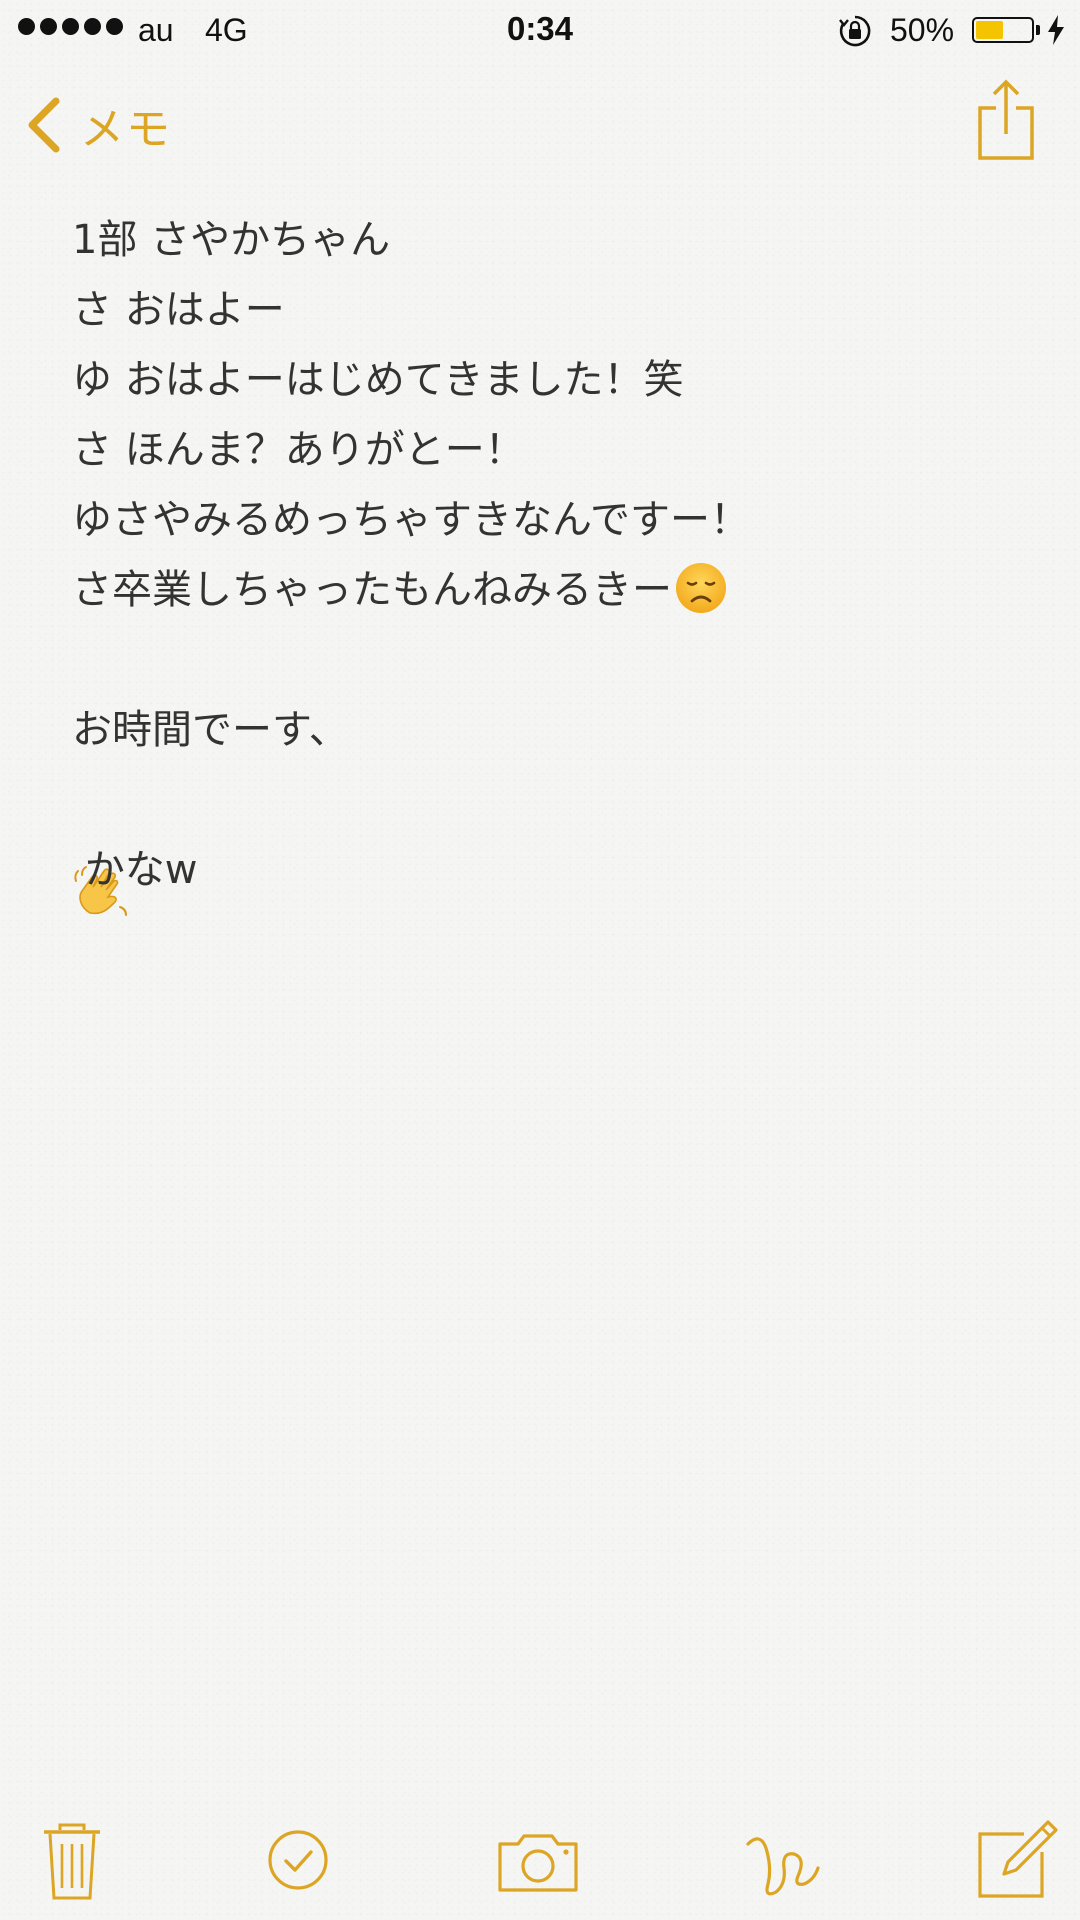 The image size is (1080, 1920). I want to click on note-line-with-emoji: さ卒業しちゃったもんねみるきー, so click(552, 590).